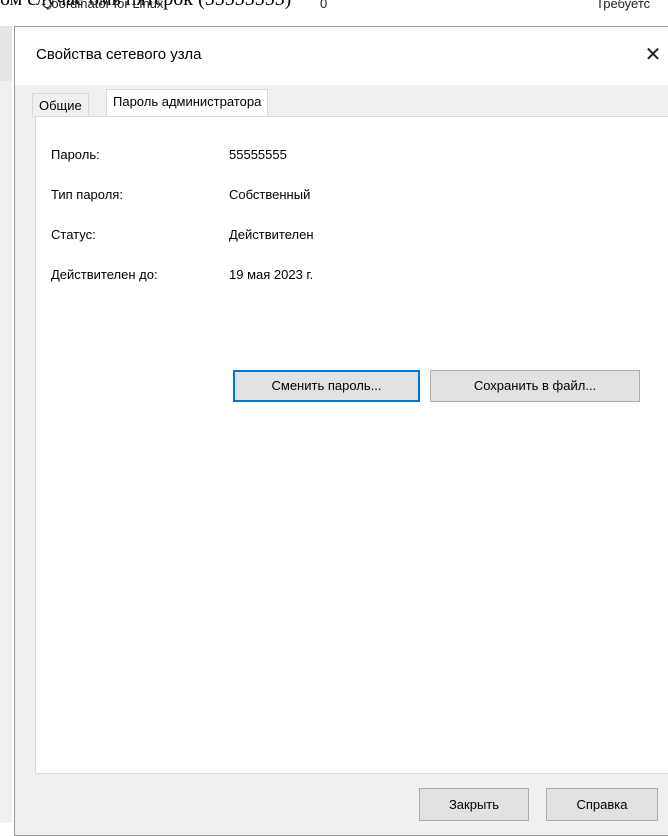  Describe the element at coordinates (271, 234) in the screenshot. I see `status-value: Действителен` at that location.